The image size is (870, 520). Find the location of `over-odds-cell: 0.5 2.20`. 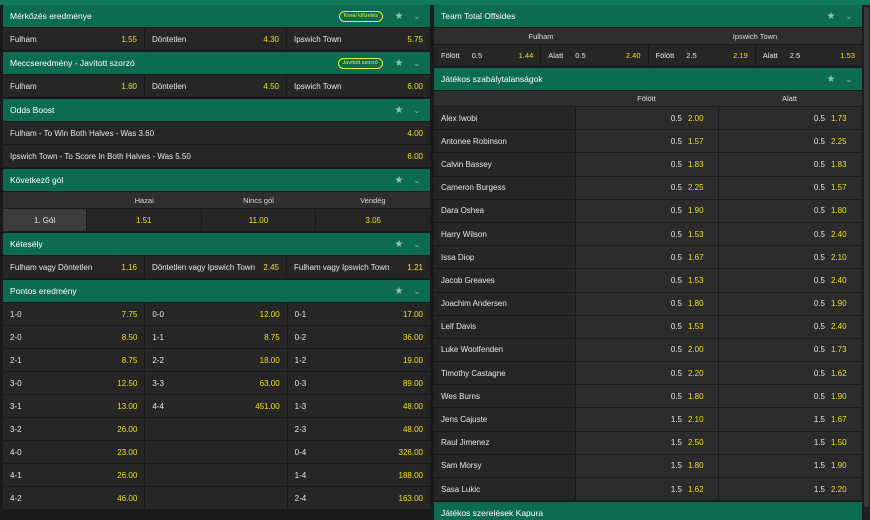

over-odds-cell: 0.5 2.20 is located at coordinates (646, 373).